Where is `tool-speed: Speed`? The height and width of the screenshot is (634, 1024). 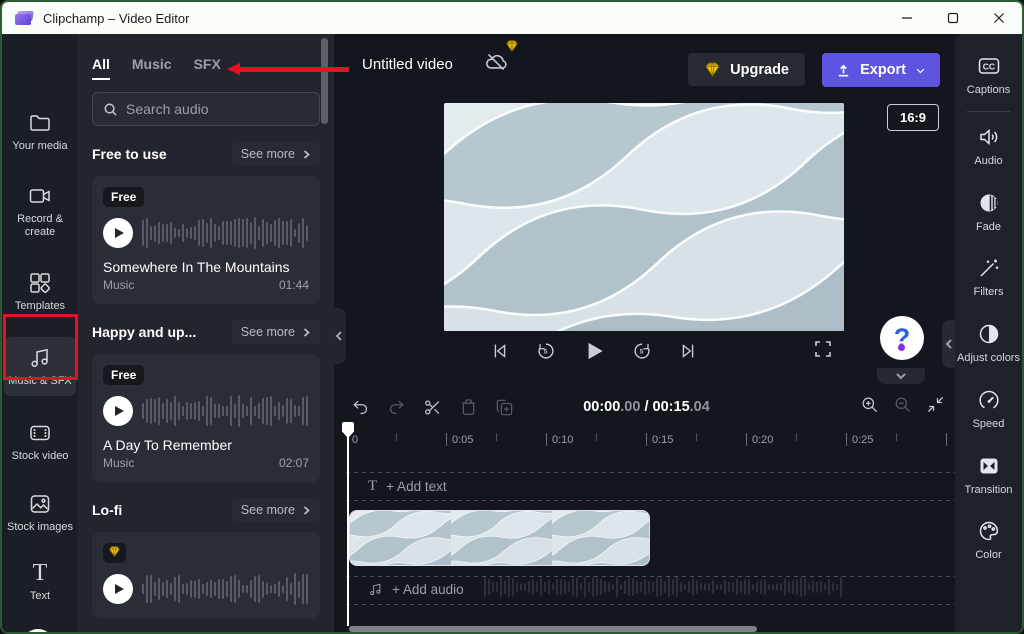 tool-speed: Speed is located at coordinates (988, 410).